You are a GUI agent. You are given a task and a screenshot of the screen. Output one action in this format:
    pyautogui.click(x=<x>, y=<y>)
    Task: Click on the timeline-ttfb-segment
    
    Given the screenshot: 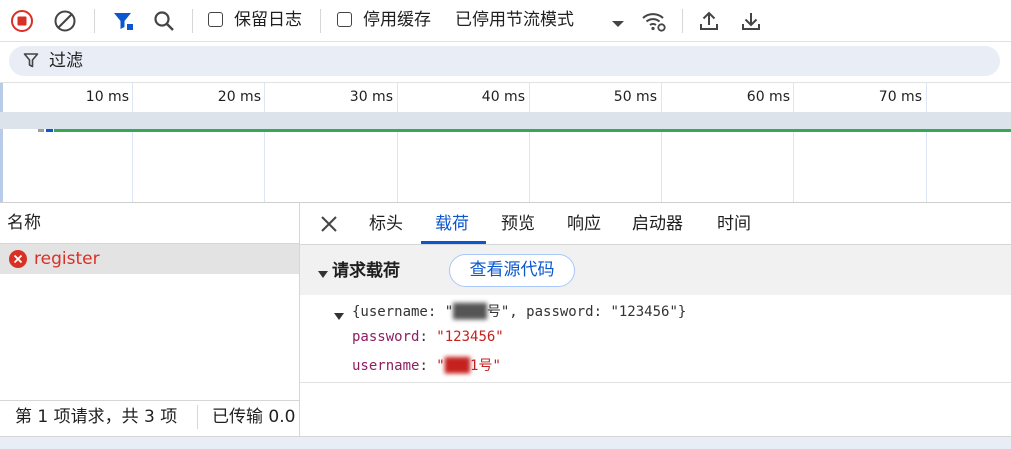 What is the action you would take?
    pyautogui.click(x=49, y=130)
    